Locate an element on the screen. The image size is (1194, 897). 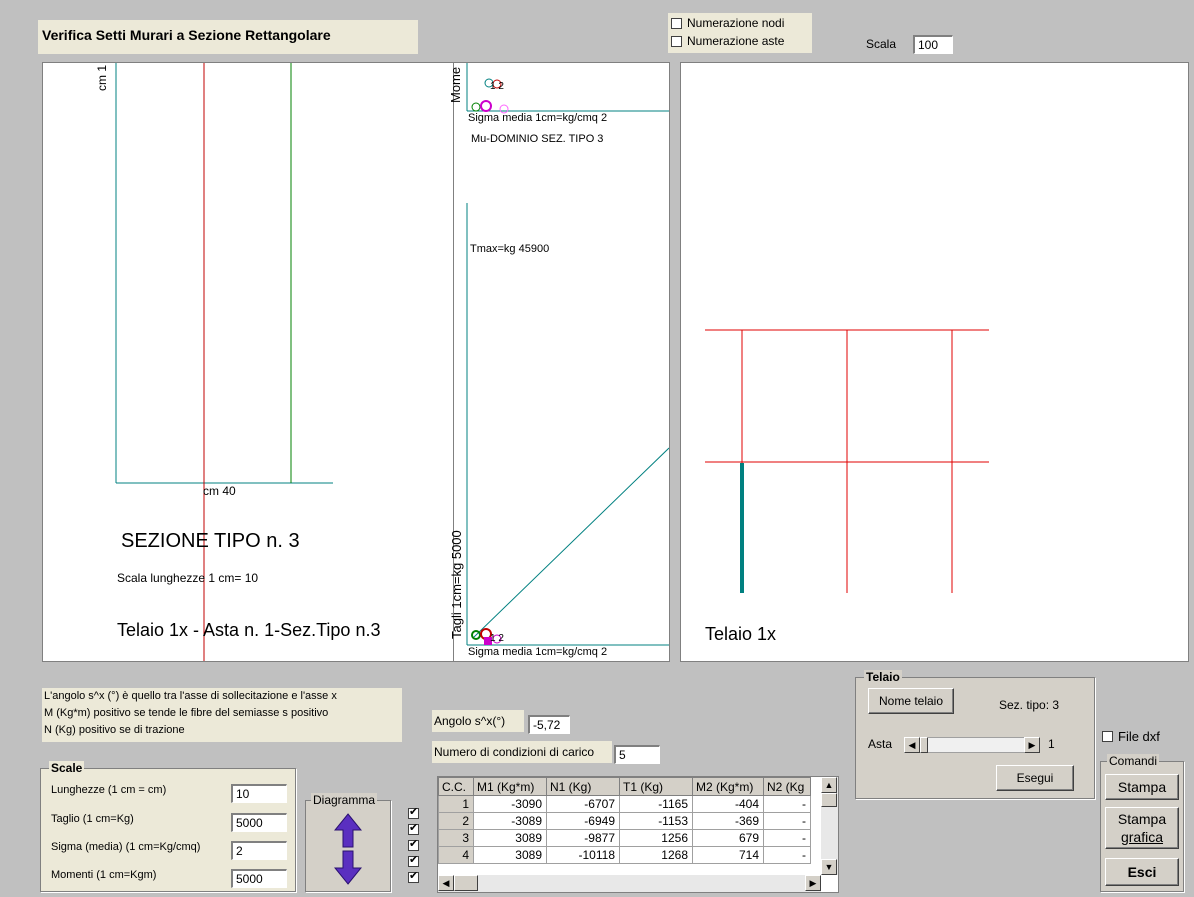
asta-label: Asta is located at coordinates (880, 744).